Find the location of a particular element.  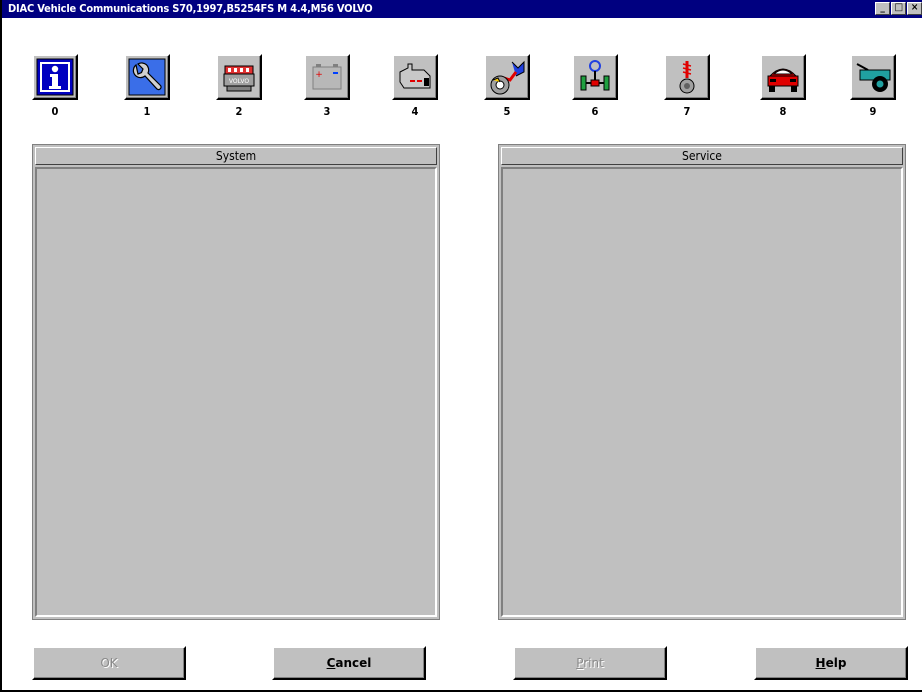

tool-number: 0 is located at coordinates (55, 111).